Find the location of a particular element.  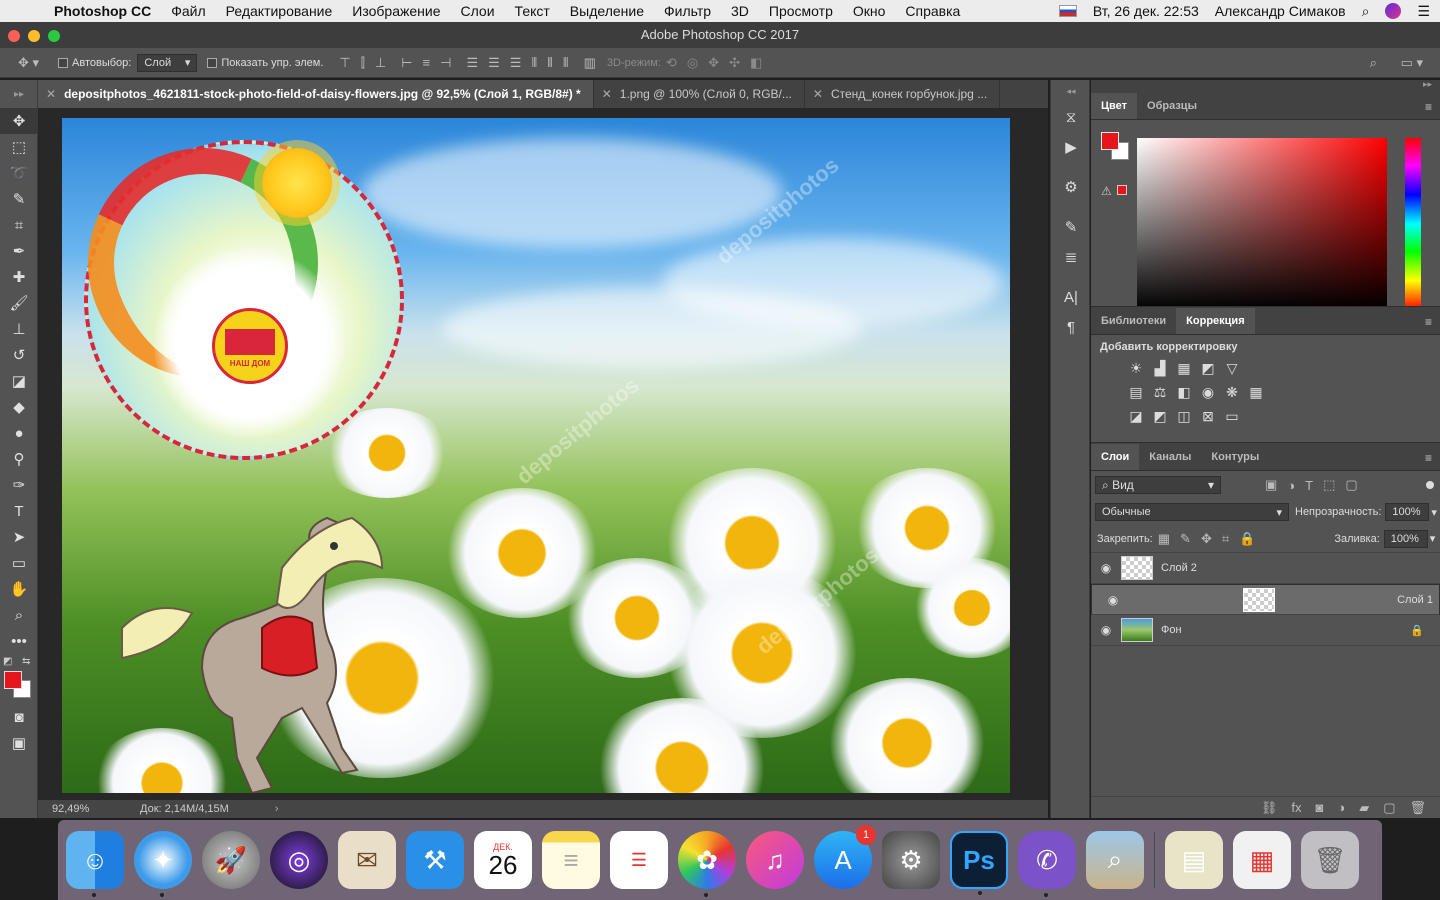

gamut-warning-icon: ⚠ is located at coordinates (1106, 191).